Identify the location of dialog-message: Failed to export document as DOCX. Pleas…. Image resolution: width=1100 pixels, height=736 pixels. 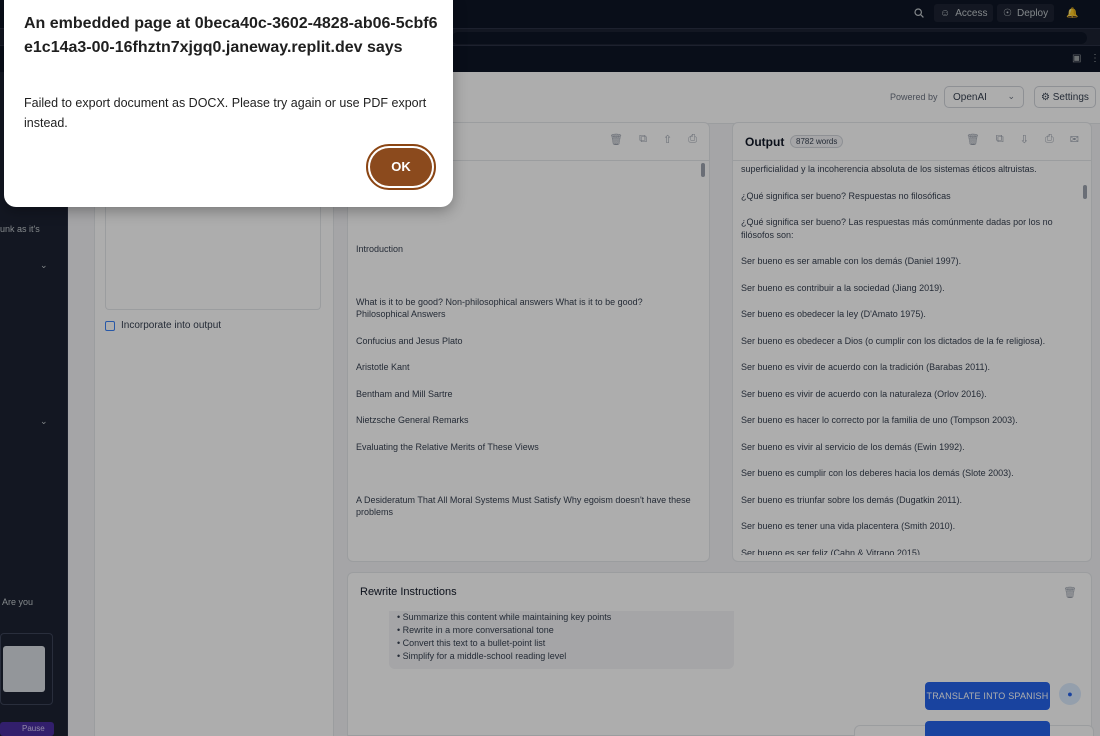
(225, 113).